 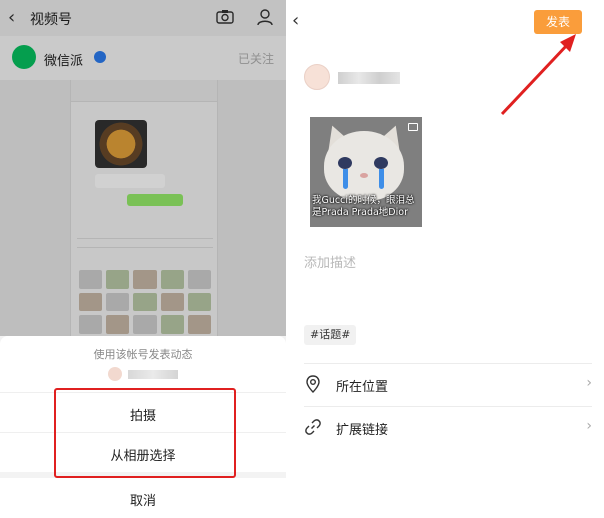 I want to click on selected-image: 我Gucci的时候，眼泪总是Prada Prada地Dior, so click(x=366, y=172).